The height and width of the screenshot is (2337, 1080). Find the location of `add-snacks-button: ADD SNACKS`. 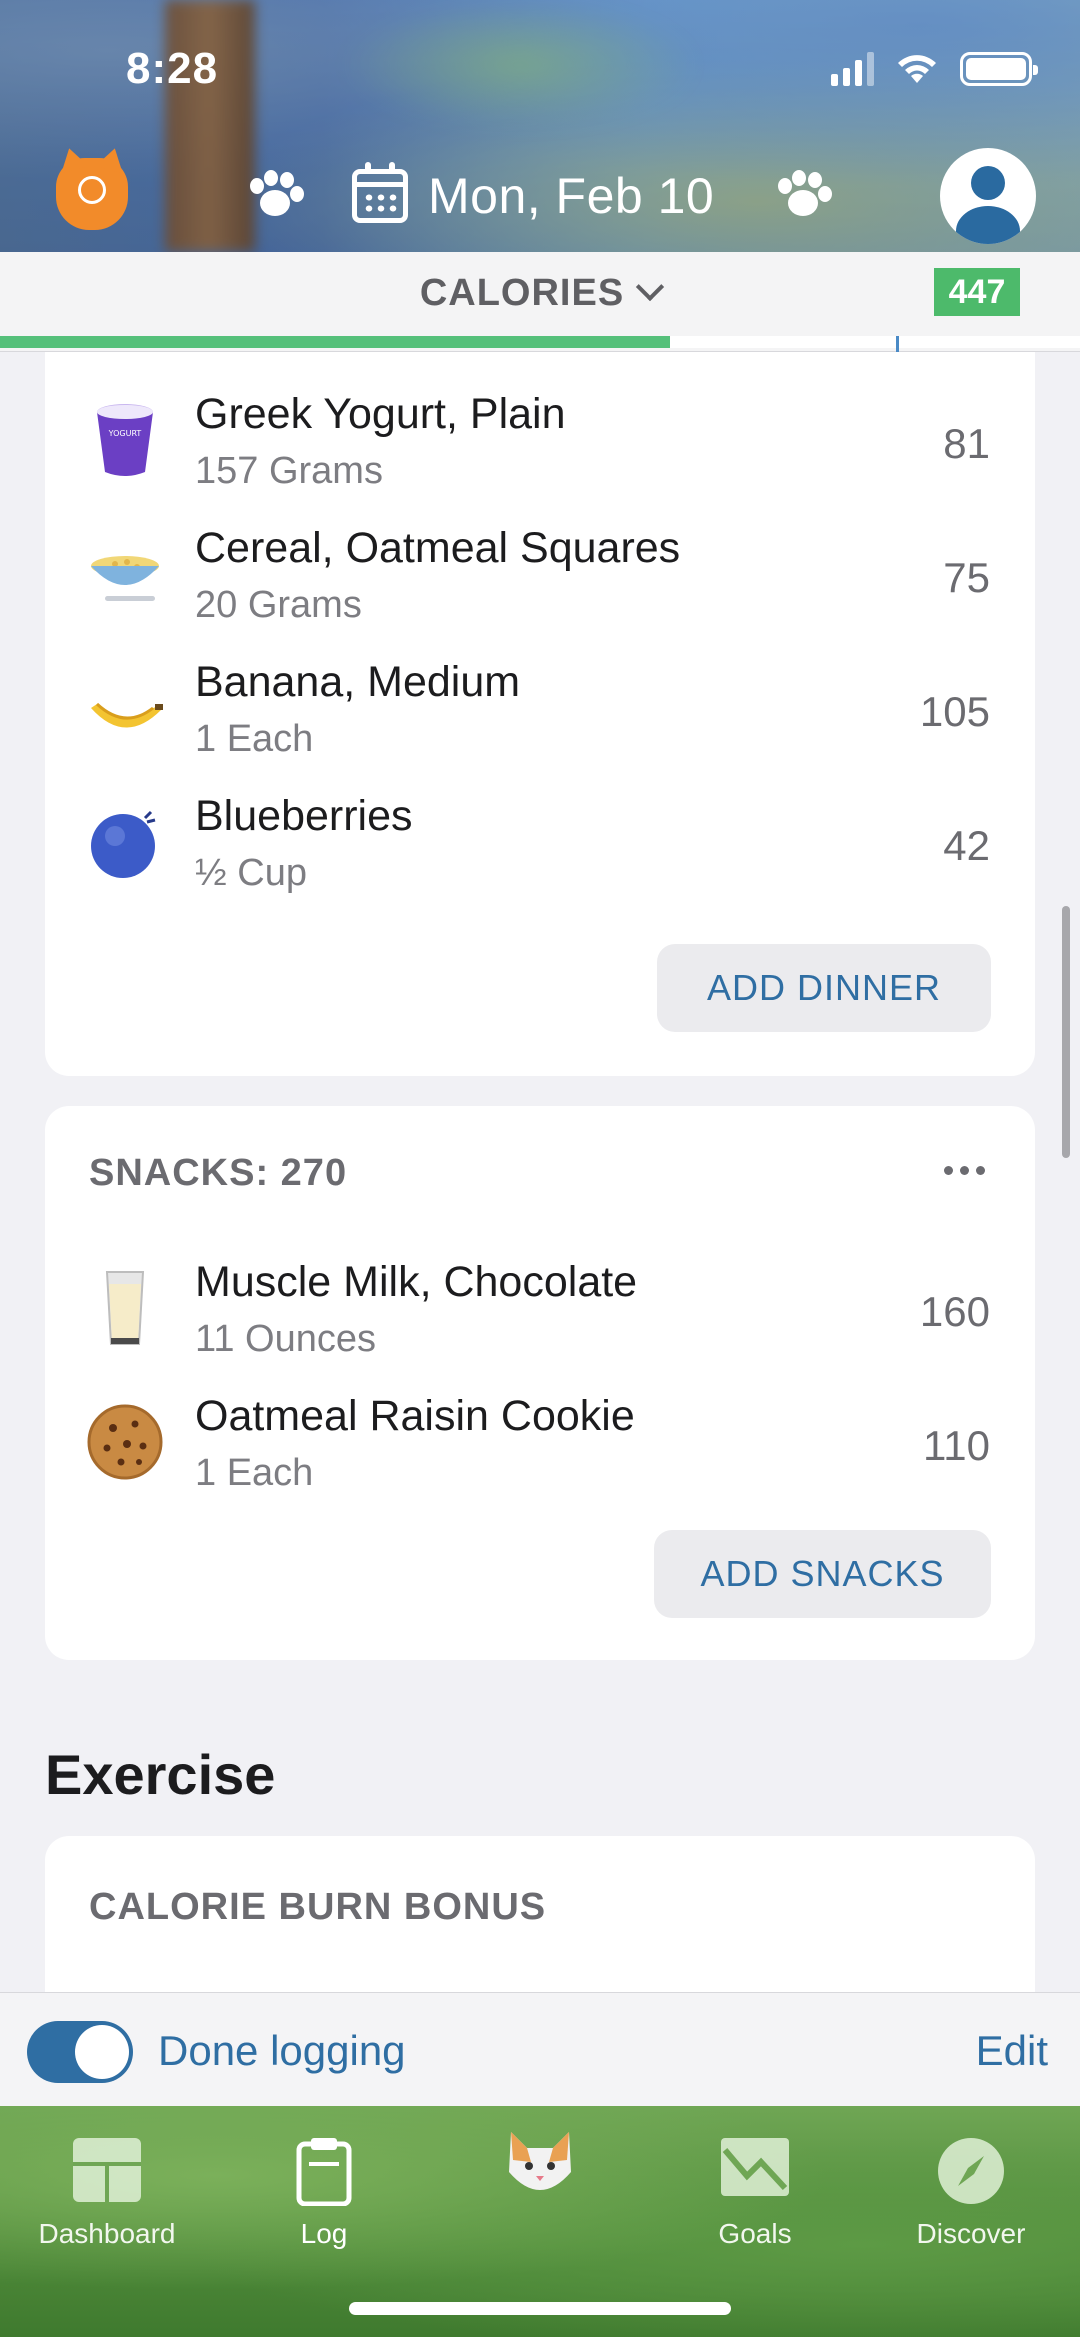

add-snacks-button: ADD SNACKS is located at coordinates (822, 1574).